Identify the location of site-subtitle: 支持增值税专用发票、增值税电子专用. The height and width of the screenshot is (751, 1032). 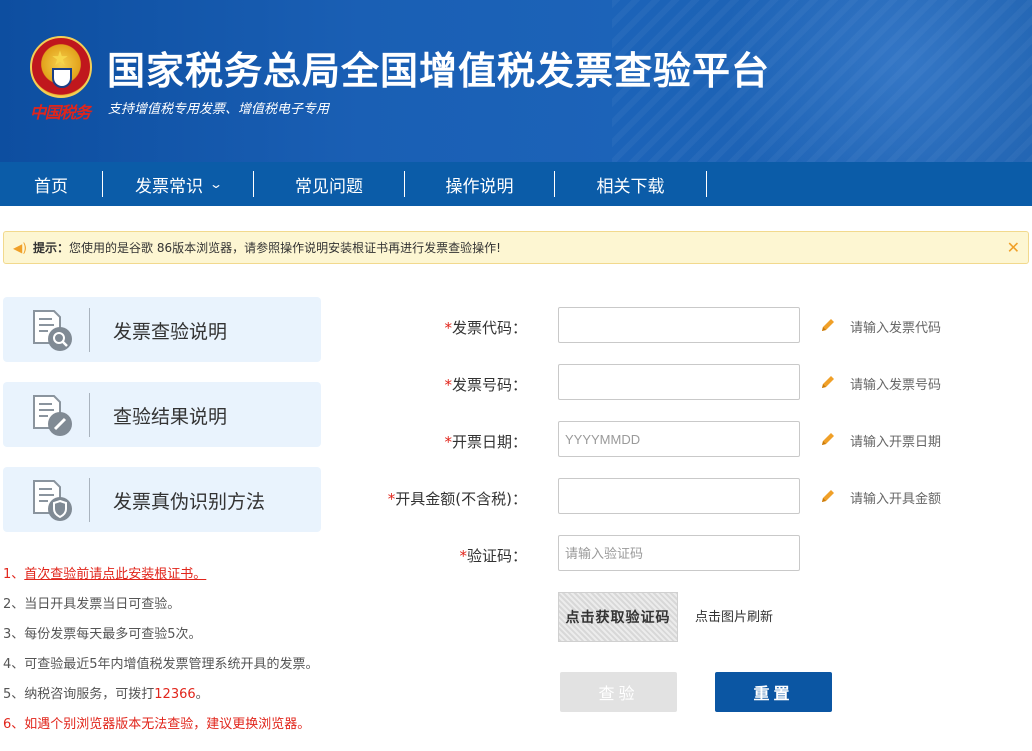
(219, 109).